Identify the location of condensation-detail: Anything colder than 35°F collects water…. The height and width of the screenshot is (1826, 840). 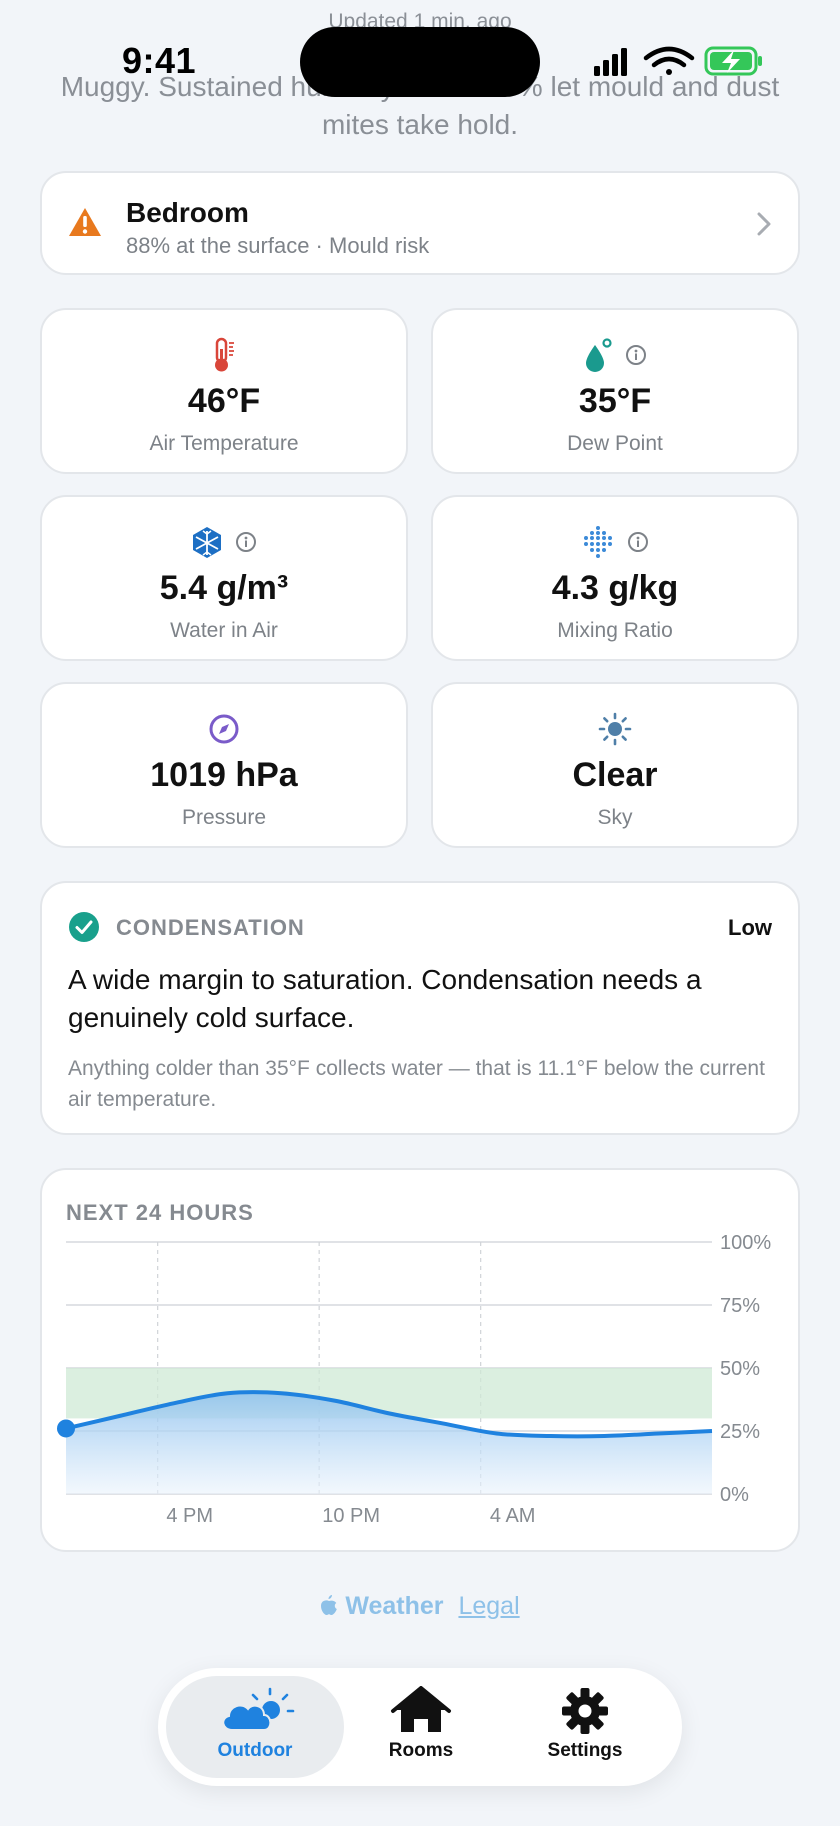
(416, 1084).